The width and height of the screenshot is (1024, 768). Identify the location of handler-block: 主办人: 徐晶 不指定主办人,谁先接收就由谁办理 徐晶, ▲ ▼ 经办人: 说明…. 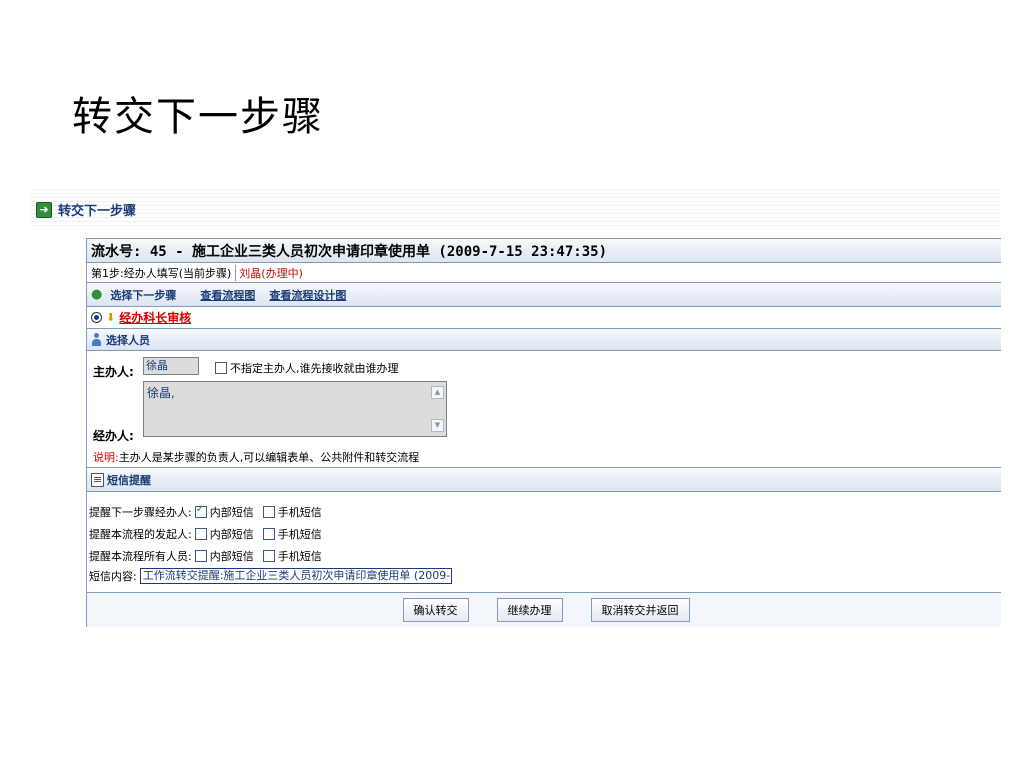
(544, 409).